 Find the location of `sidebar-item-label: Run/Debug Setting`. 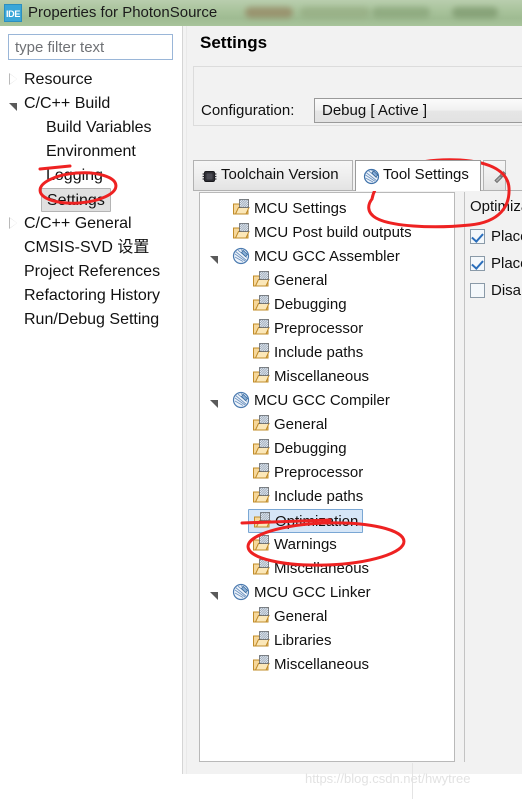

sidebar-item-label: Run/Debug Setting is located at coordinates (92, 319).